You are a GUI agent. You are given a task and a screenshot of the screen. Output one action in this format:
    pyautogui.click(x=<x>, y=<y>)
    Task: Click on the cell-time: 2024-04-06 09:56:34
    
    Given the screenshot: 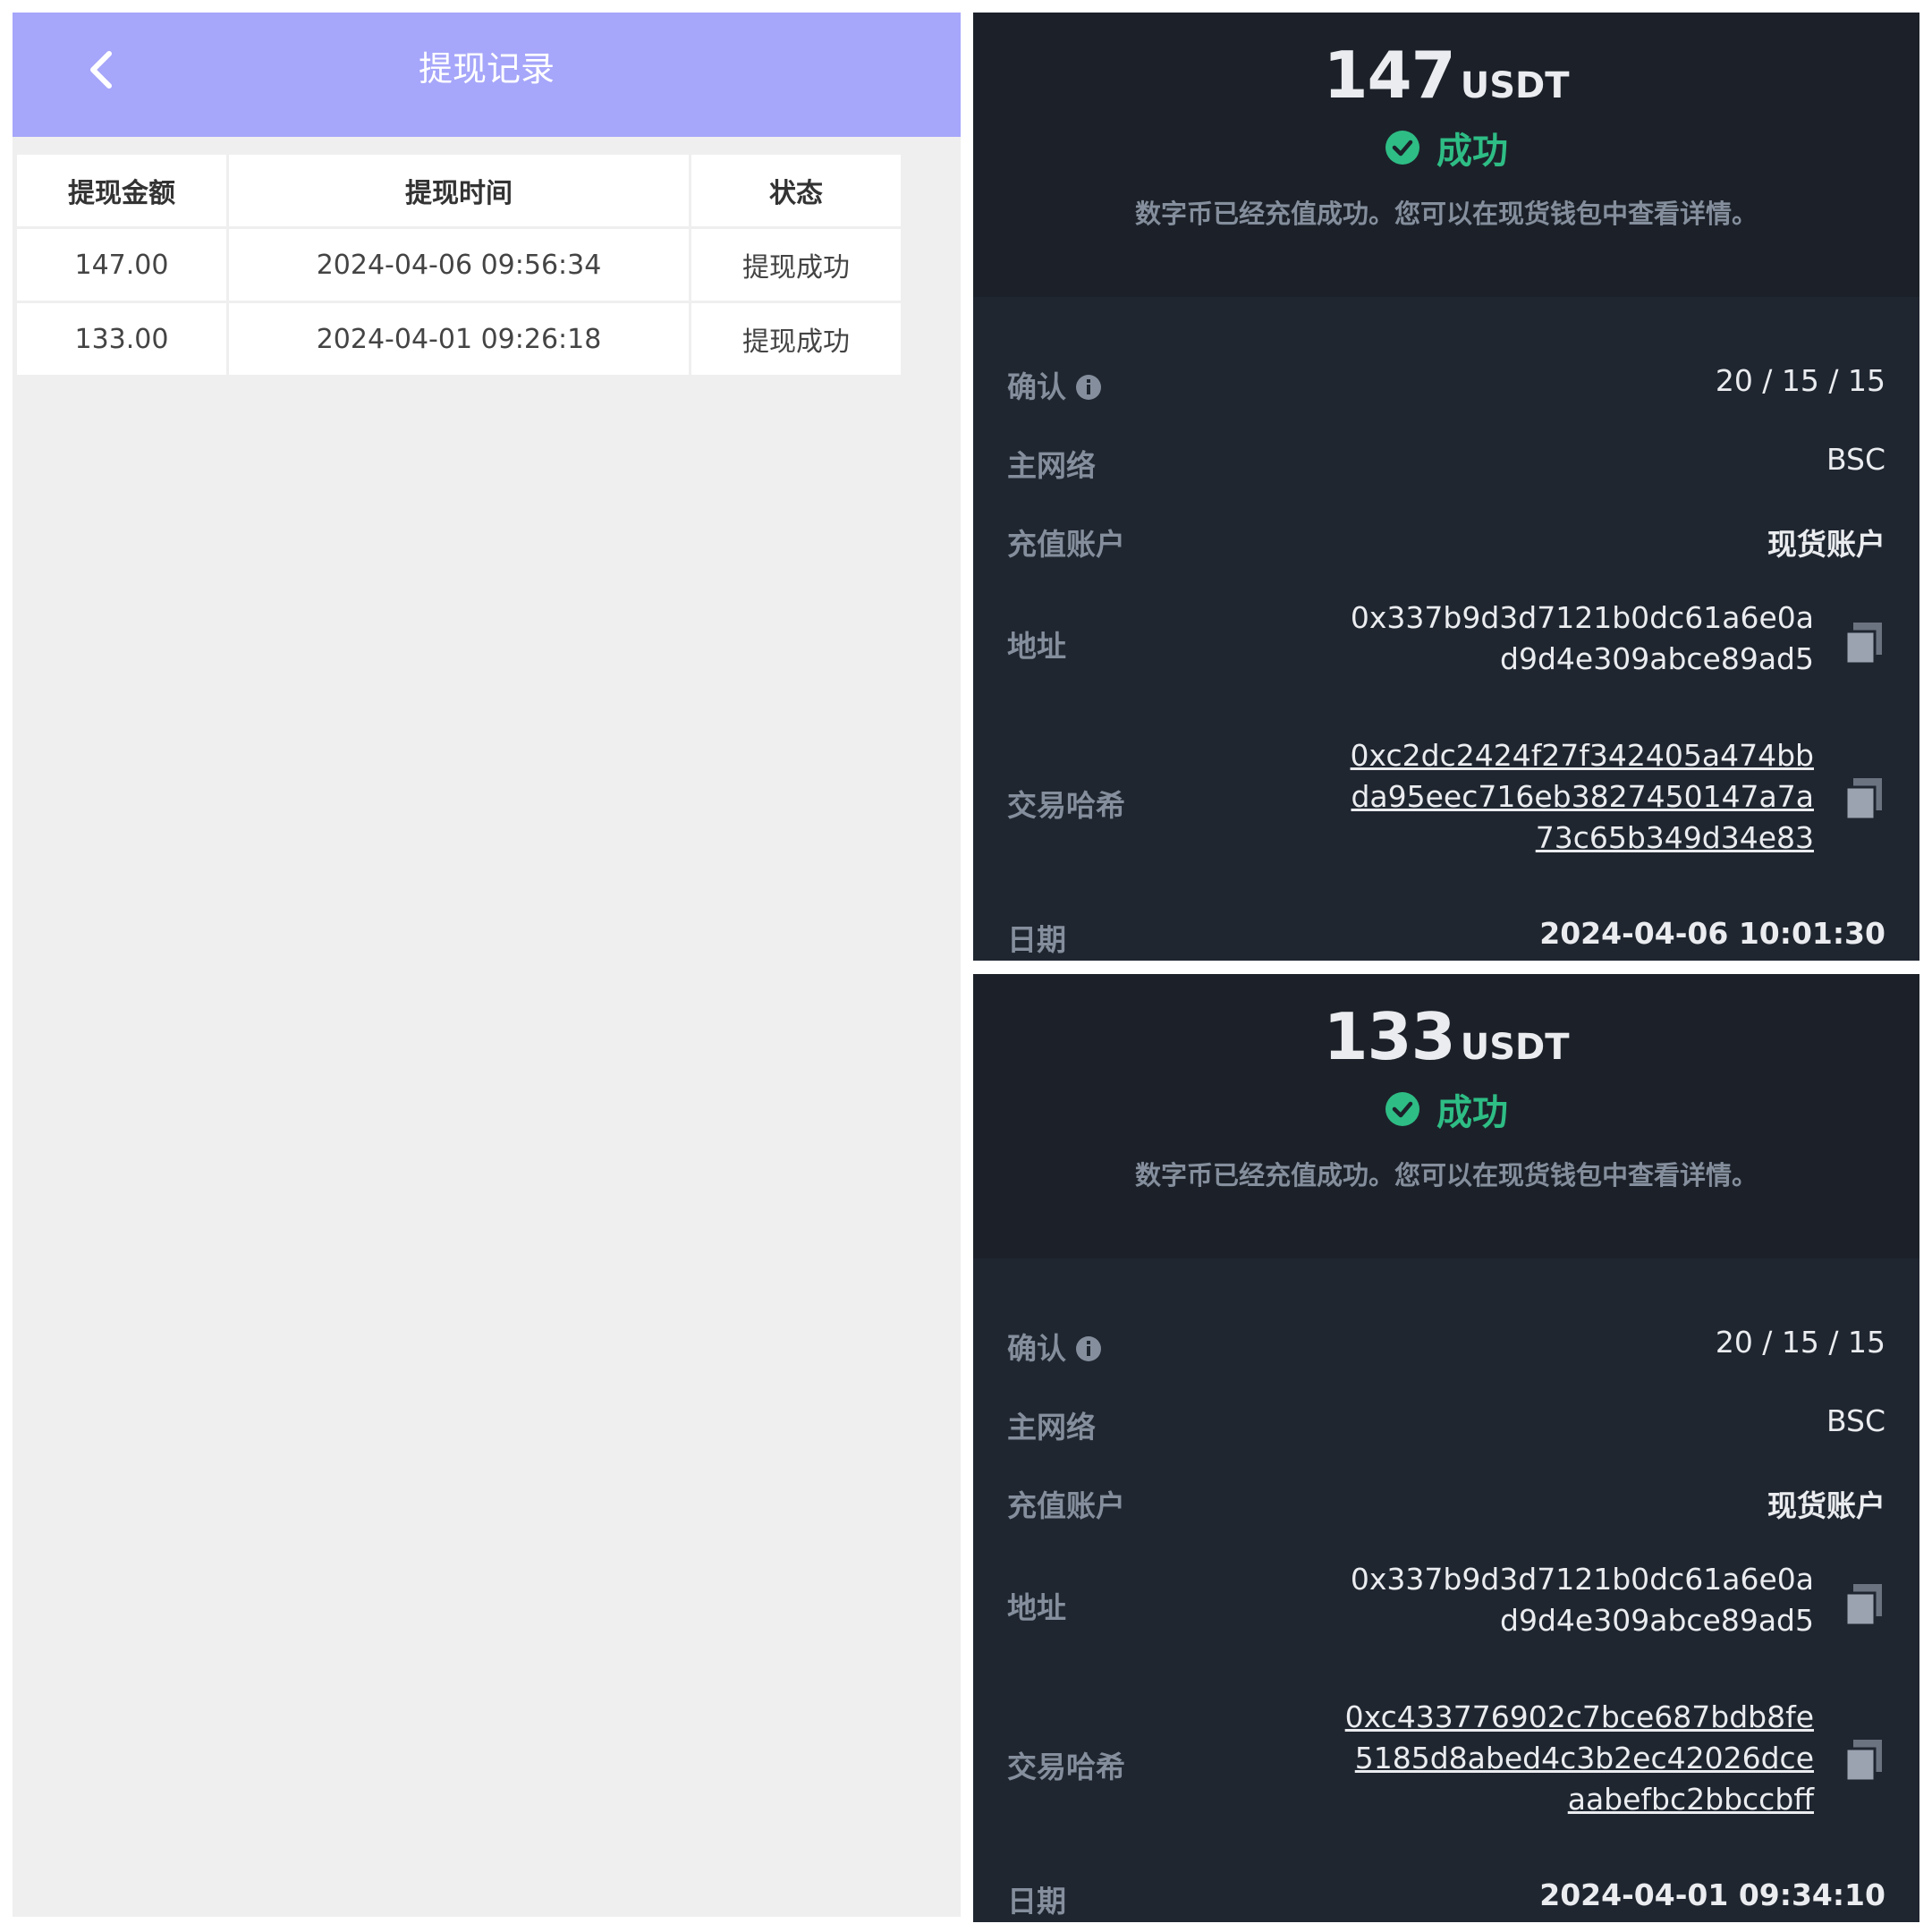 What is the action you would take?
    pyautogui.click(x=458, y=264)
    